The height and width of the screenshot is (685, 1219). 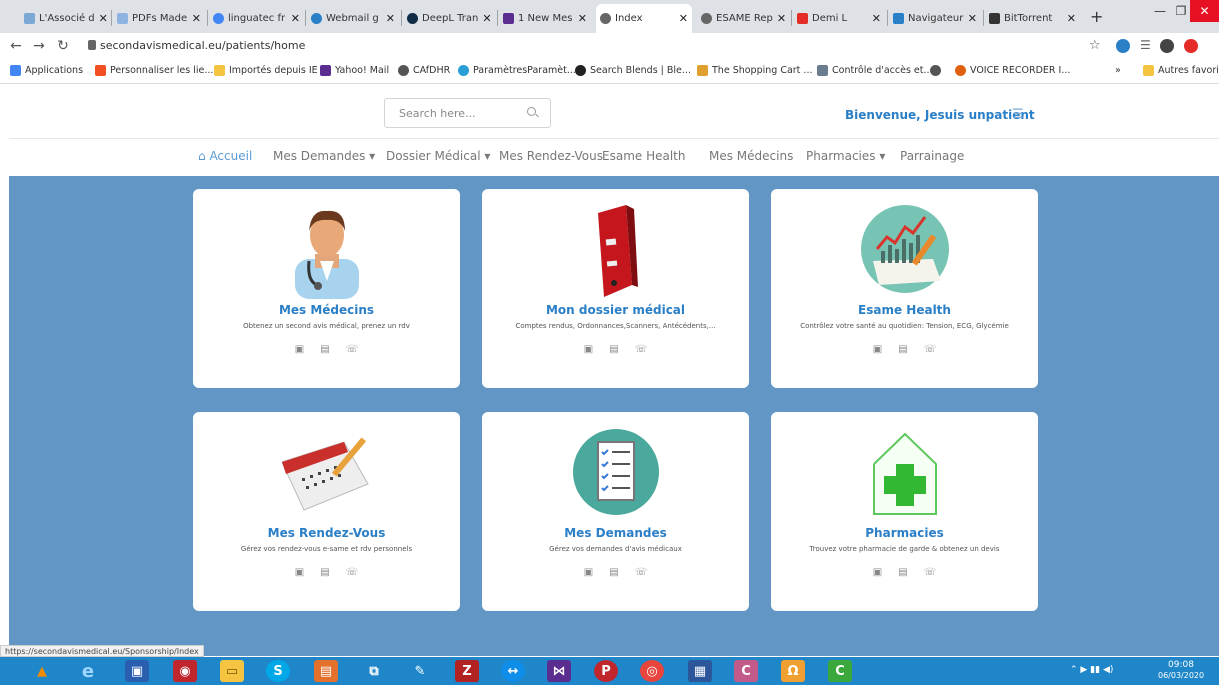 What do you see at coordinates (743, 18) in the screenshot?
I see `tab-8: ESAME Rep ✕` at bounding box center [743, 18].